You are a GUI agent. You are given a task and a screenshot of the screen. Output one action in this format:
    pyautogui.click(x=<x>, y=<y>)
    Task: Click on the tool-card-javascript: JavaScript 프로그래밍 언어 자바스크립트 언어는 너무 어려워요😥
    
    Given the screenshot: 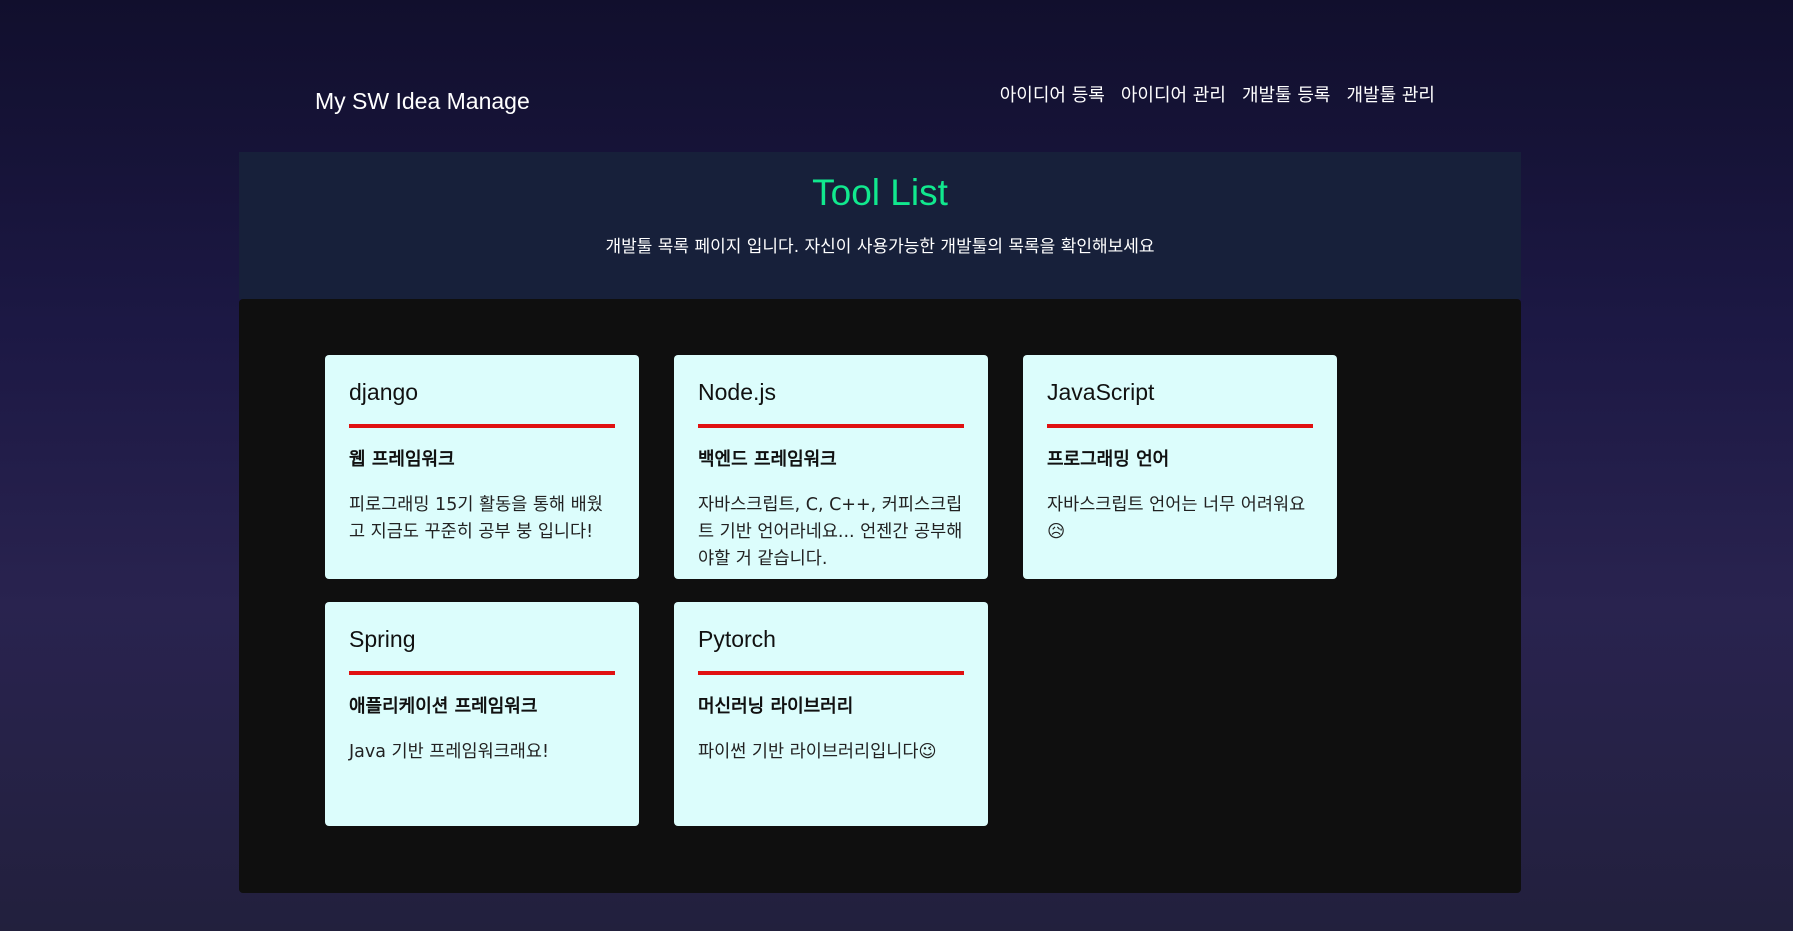 What is the action you would take?
    pyautogui.click(x=1180, y=467)
    